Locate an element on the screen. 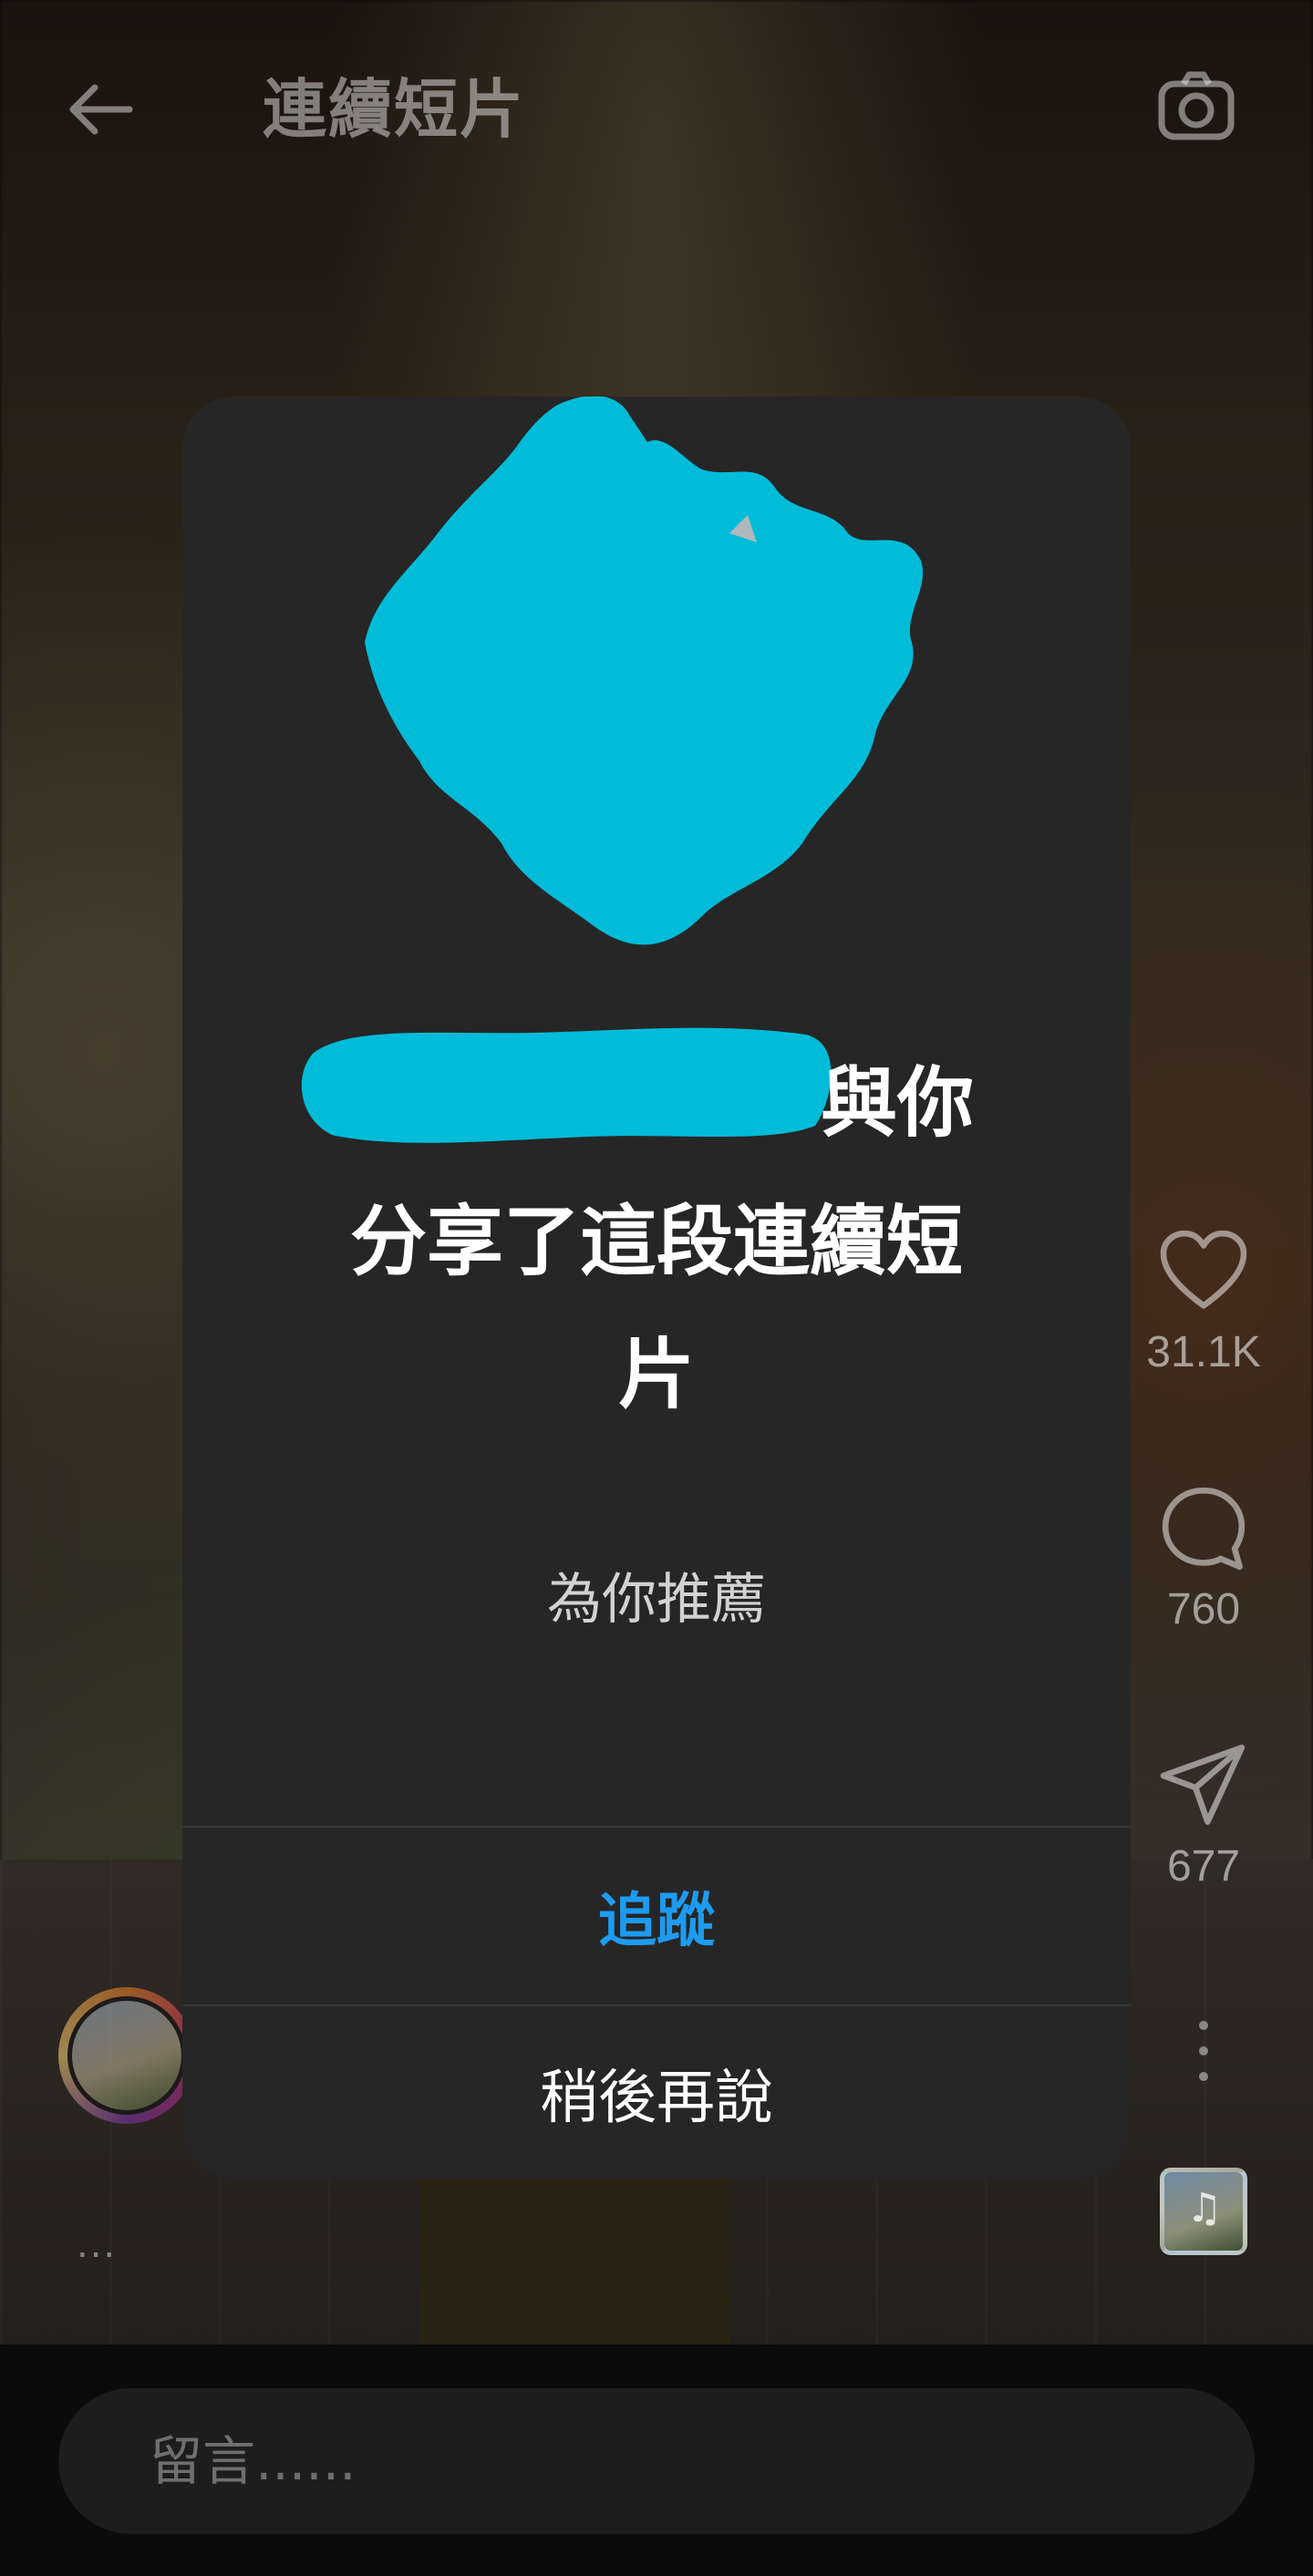 The height and width of the screenshot is (2576, 1313). follow-button: 追蹤 is located at coordinates (656, 1916).